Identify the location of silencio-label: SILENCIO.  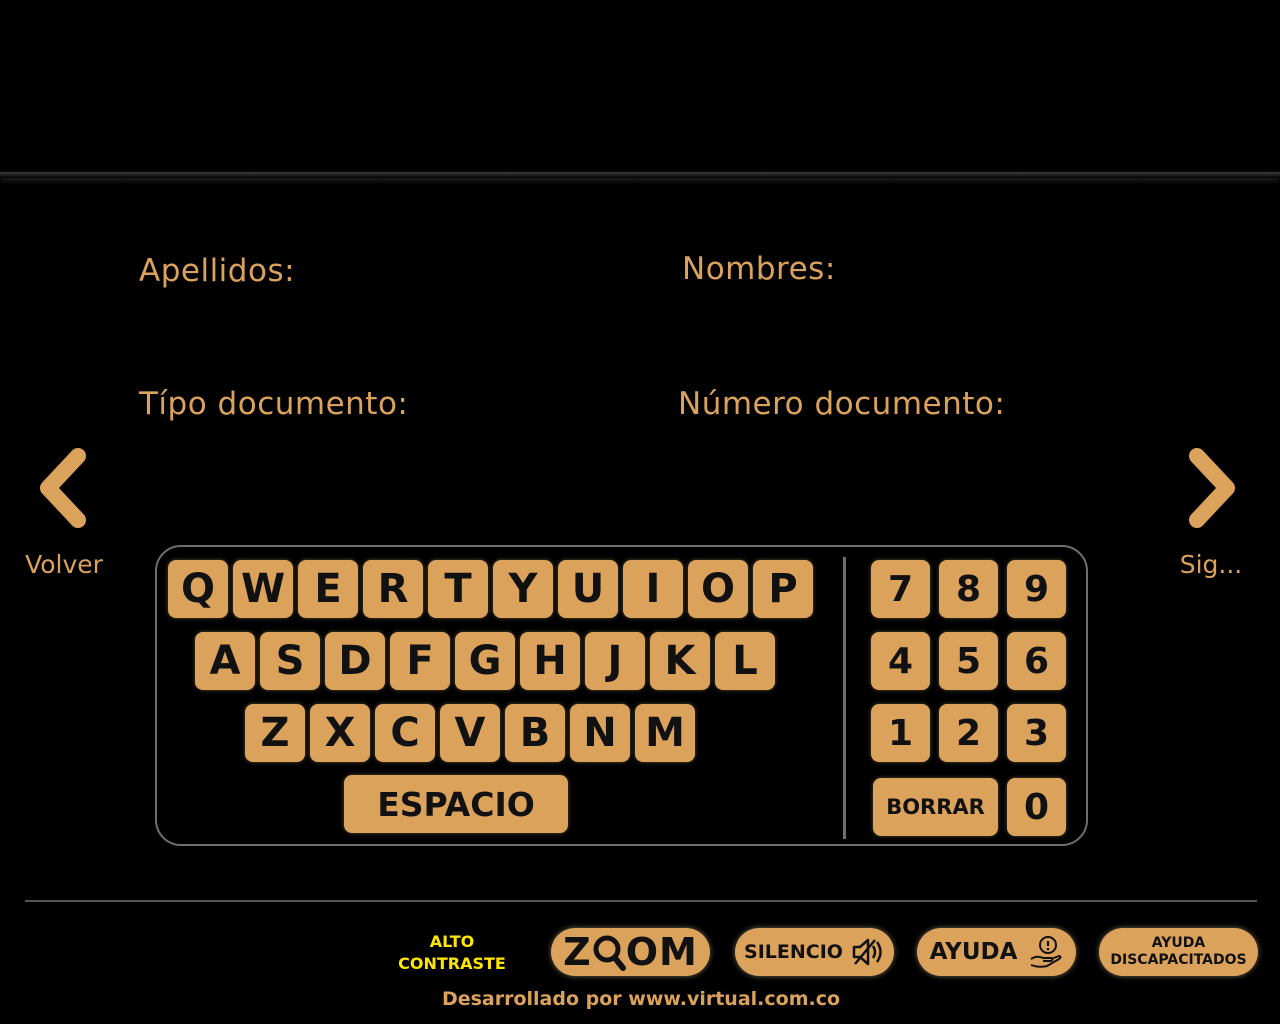
(793, 952).